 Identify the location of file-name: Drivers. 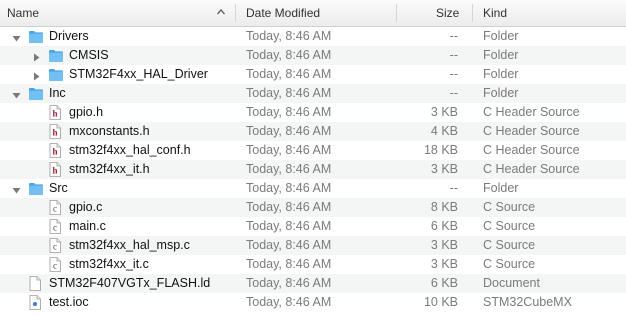
(69, 36).